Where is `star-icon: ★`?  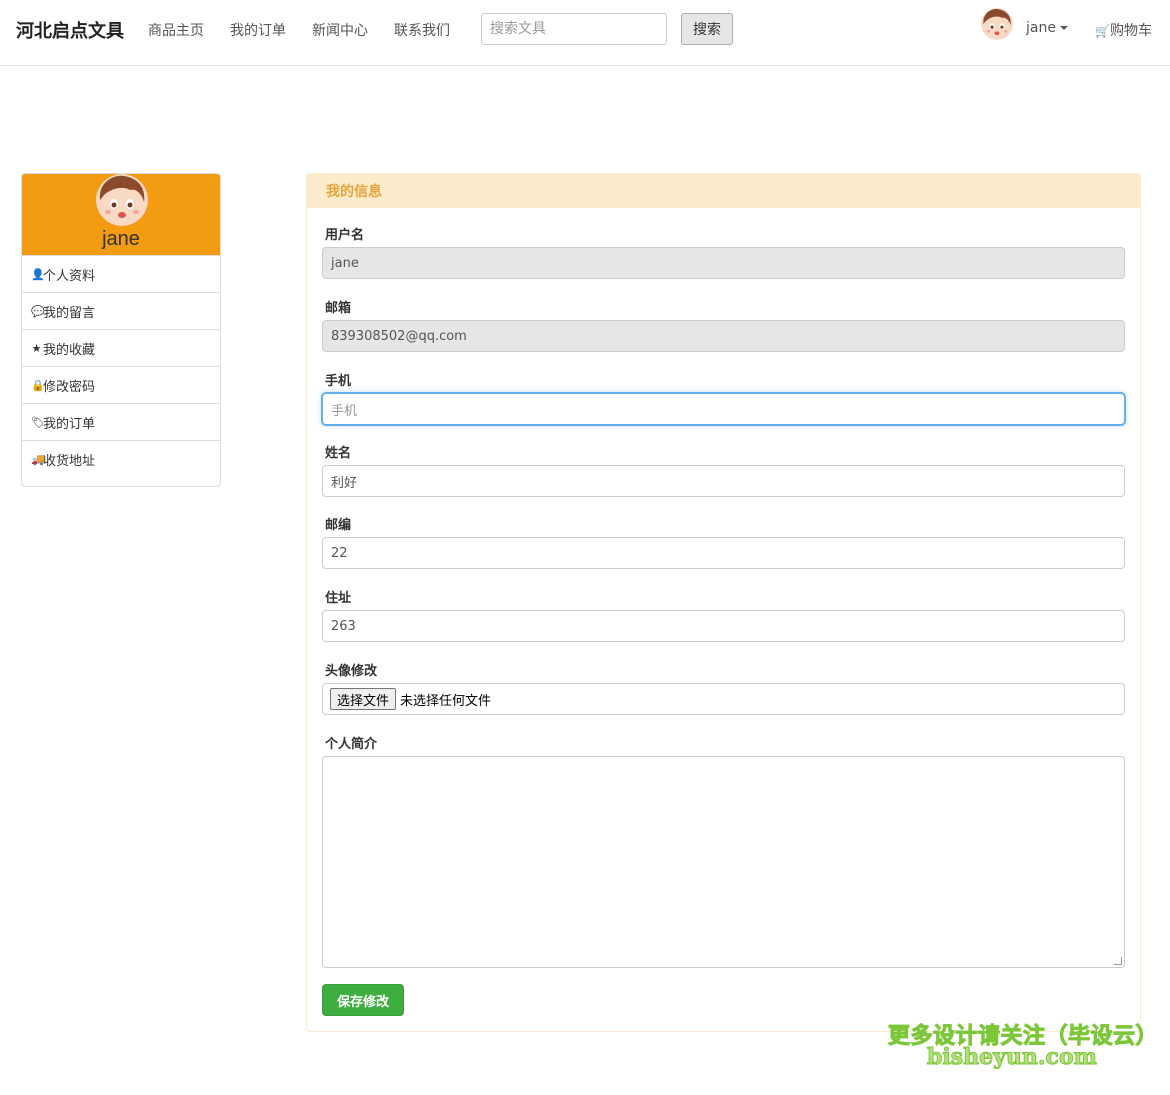
star-icon: ★ is located at coordinates (36, 348).